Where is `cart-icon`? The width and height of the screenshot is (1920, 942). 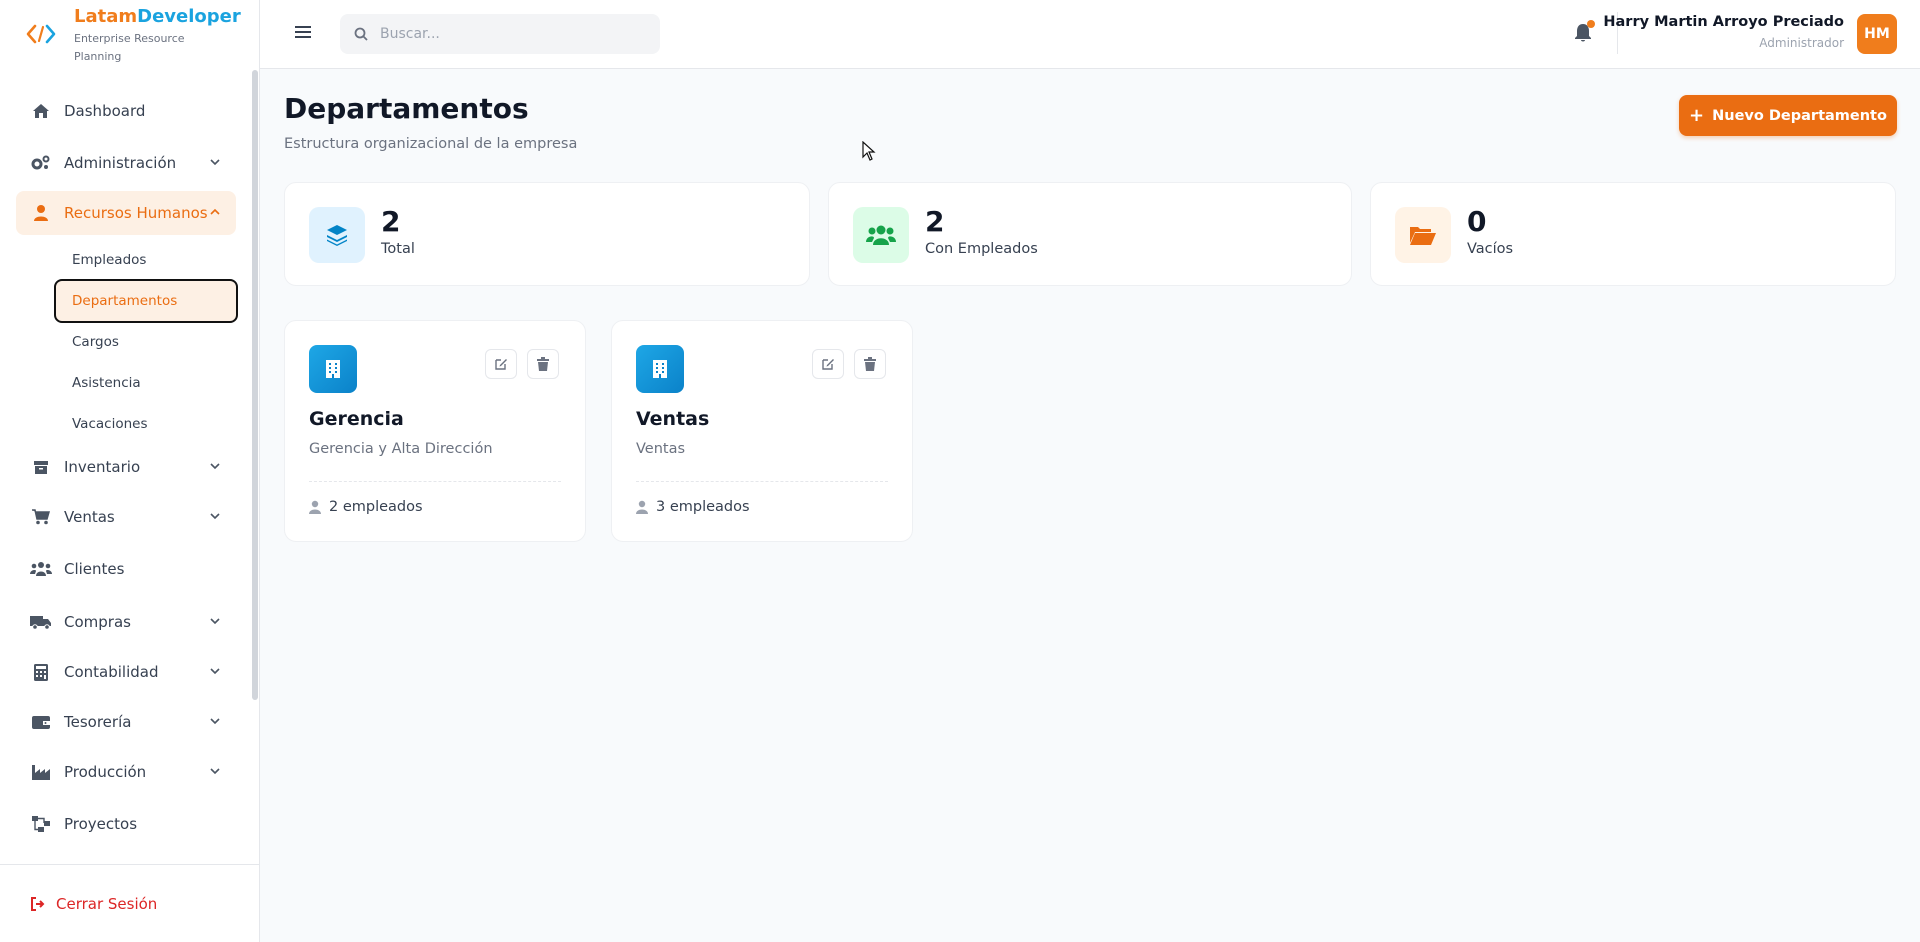
cart-icon is located at coordinates (41, 517).